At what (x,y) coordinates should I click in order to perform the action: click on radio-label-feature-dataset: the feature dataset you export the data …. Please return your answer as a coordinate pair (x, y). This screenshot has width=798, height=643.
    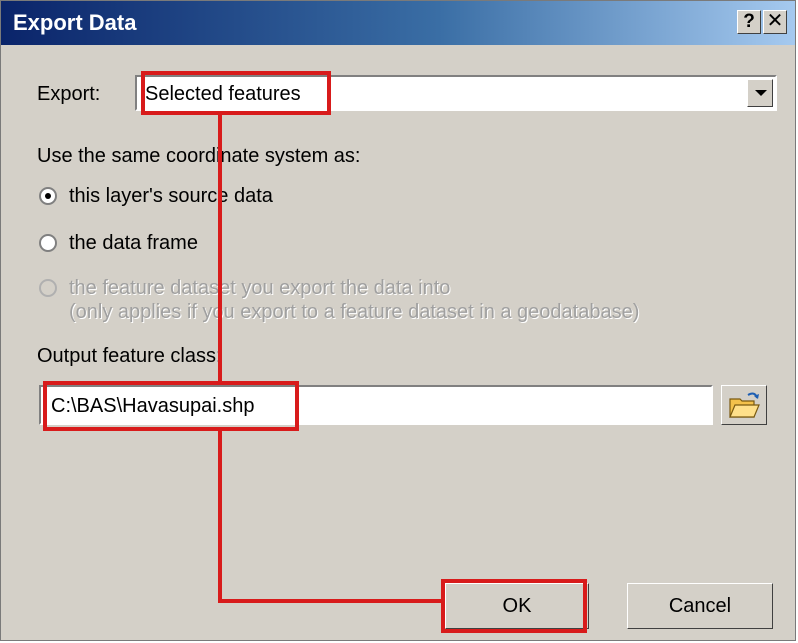
    Looking at the image, I should click on (260, 288).